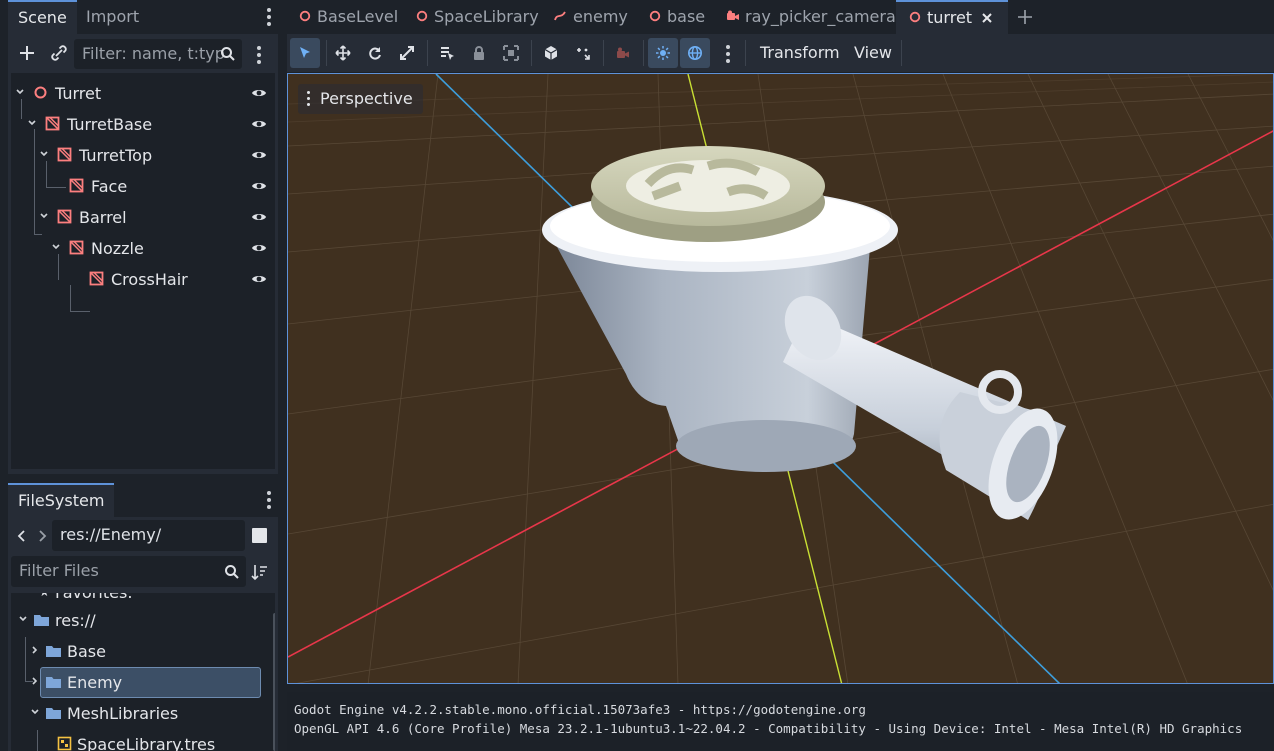  What do you see at coordinates (61, 500) in the screenshot?
I see `tab-filesystem: FileSystem` at bounding box center [61, 500].